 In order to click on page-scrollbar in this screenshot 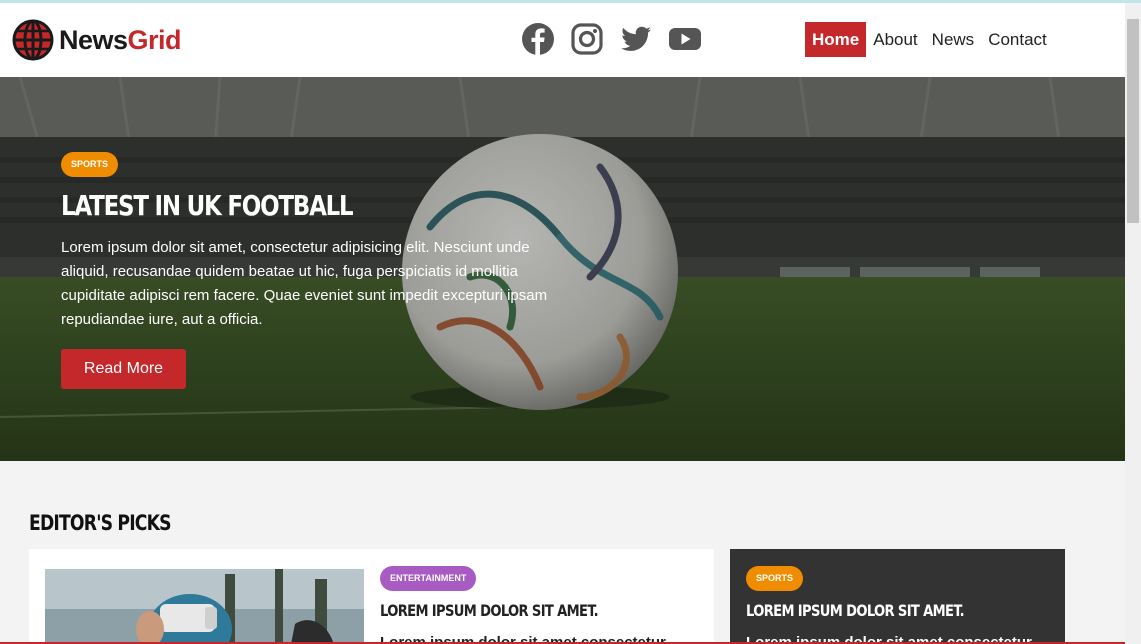, I will do `click(1133, 323)`.